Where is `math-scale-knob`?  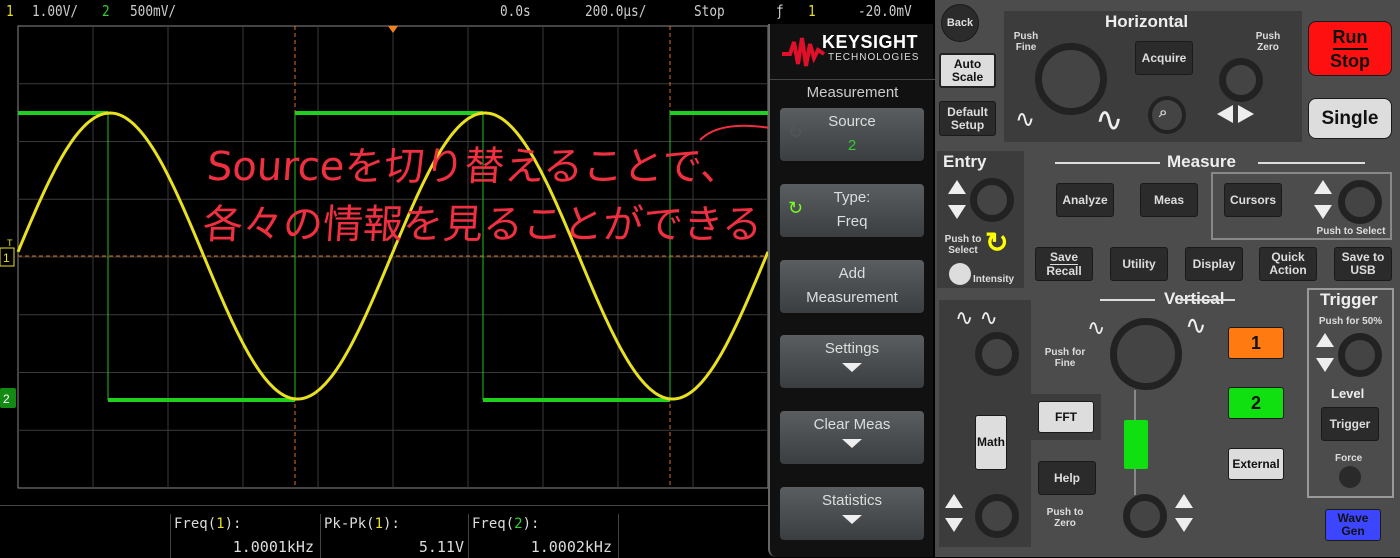
math-scale-knob is located at coordinates (997, 354).